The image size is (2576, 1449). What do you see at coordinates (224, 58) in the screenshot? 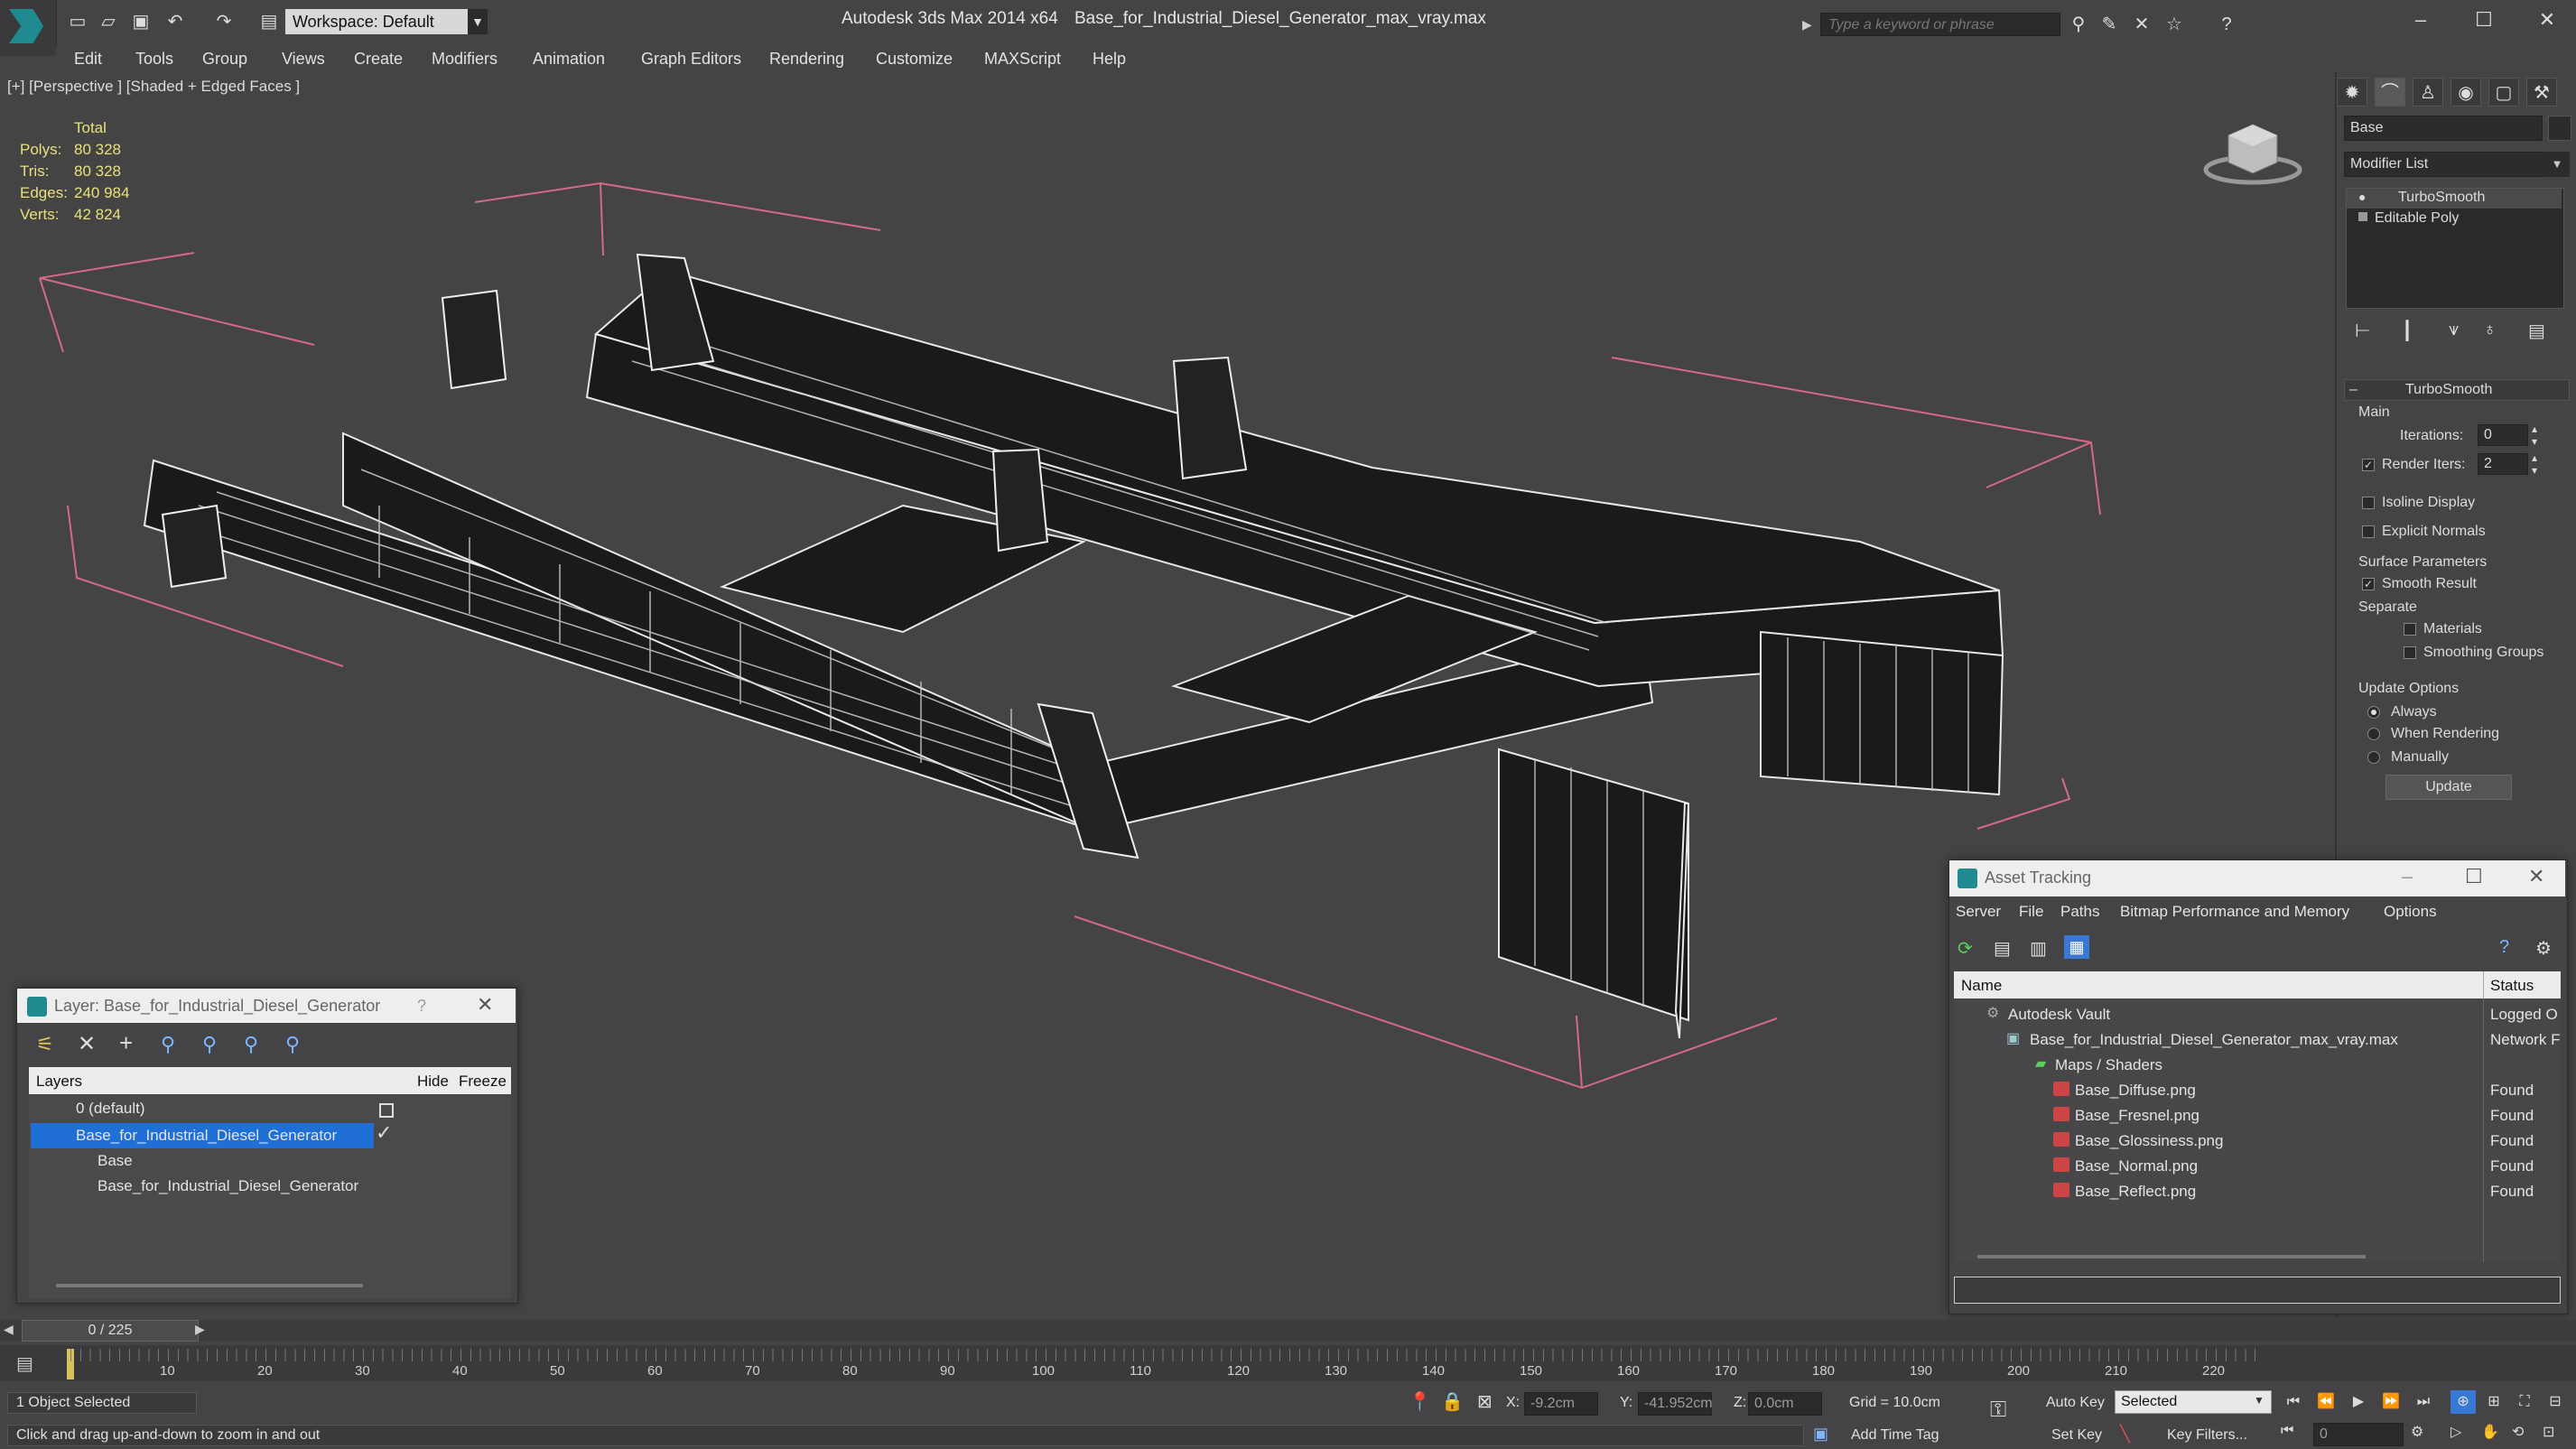
I see `menu-group: Group` at bounding box center [224, 58].